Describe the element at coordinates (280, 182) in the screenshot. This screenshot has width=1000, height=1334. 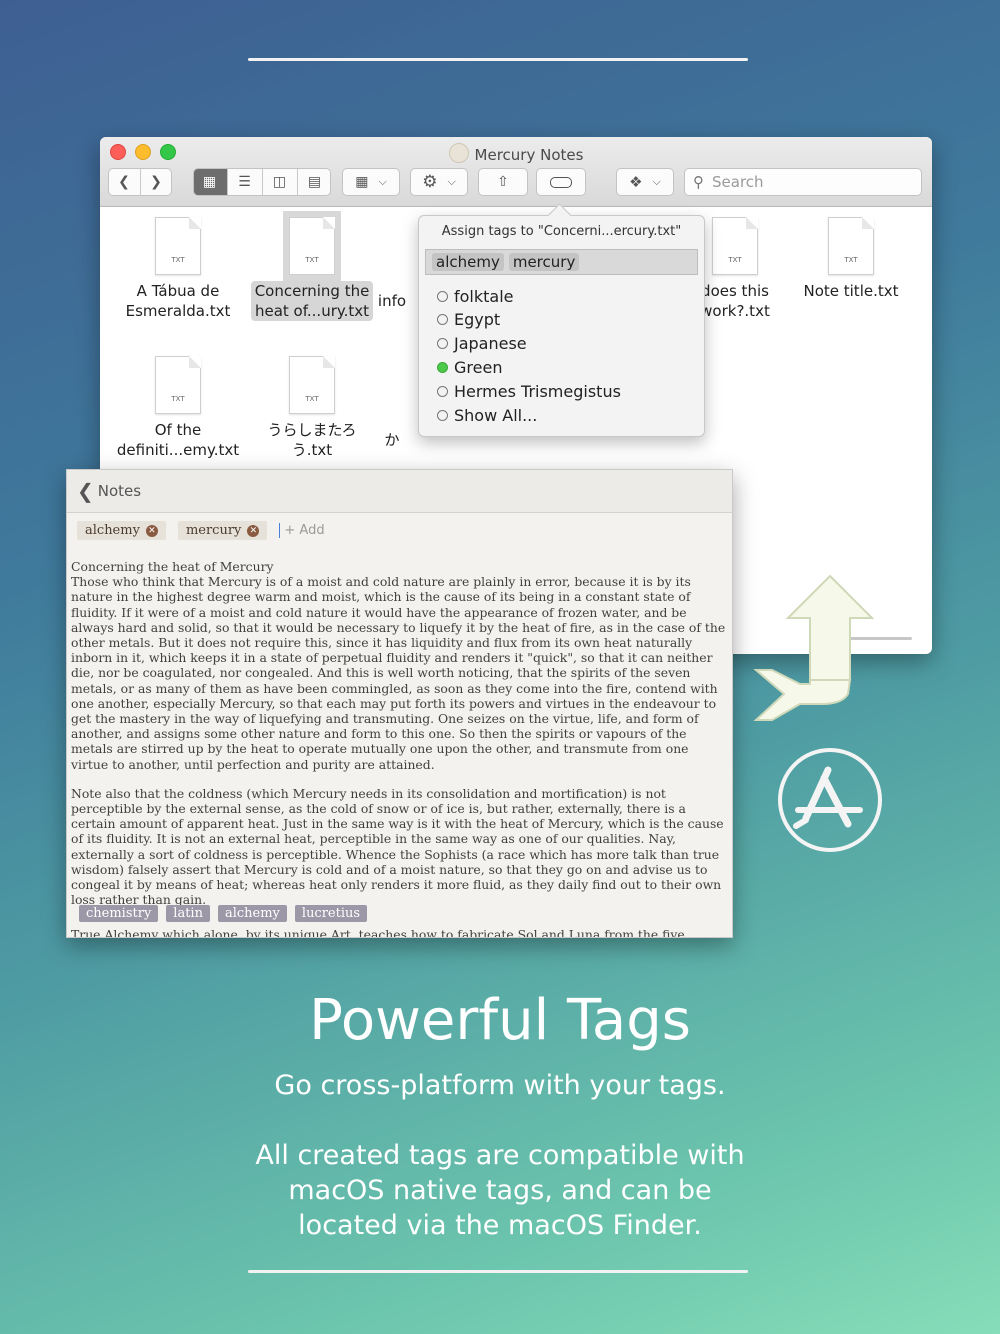
I see `column-view-icon: ◫` at that location.